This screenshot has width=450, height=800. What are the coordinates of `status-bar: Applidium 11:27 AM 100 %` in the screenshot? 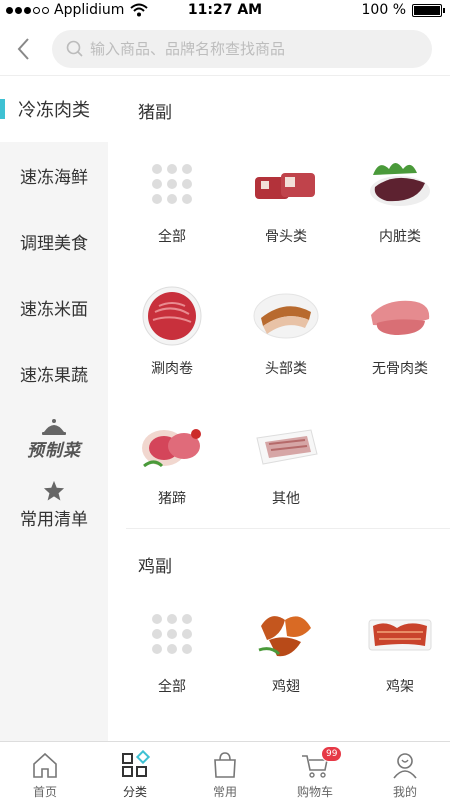 It's located at (225, 11).